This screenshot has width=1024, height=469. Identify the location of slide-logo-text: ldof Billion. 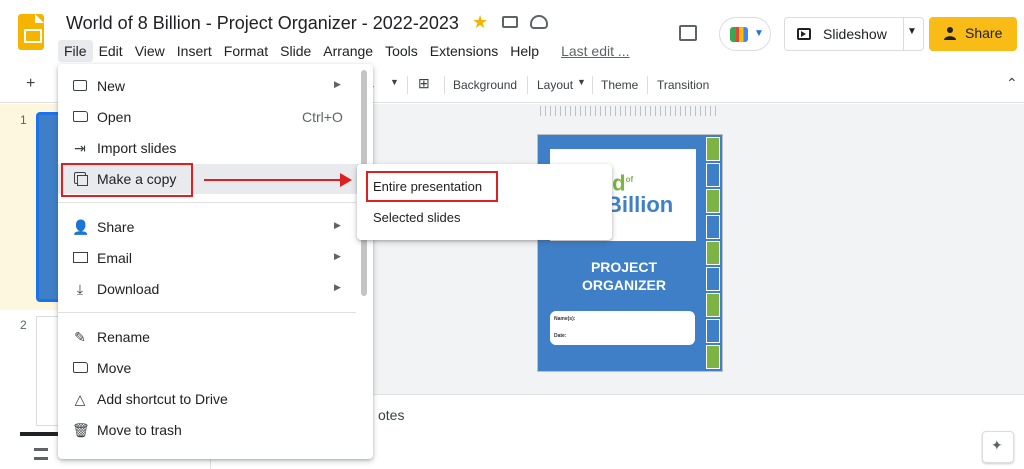
(639, 192).